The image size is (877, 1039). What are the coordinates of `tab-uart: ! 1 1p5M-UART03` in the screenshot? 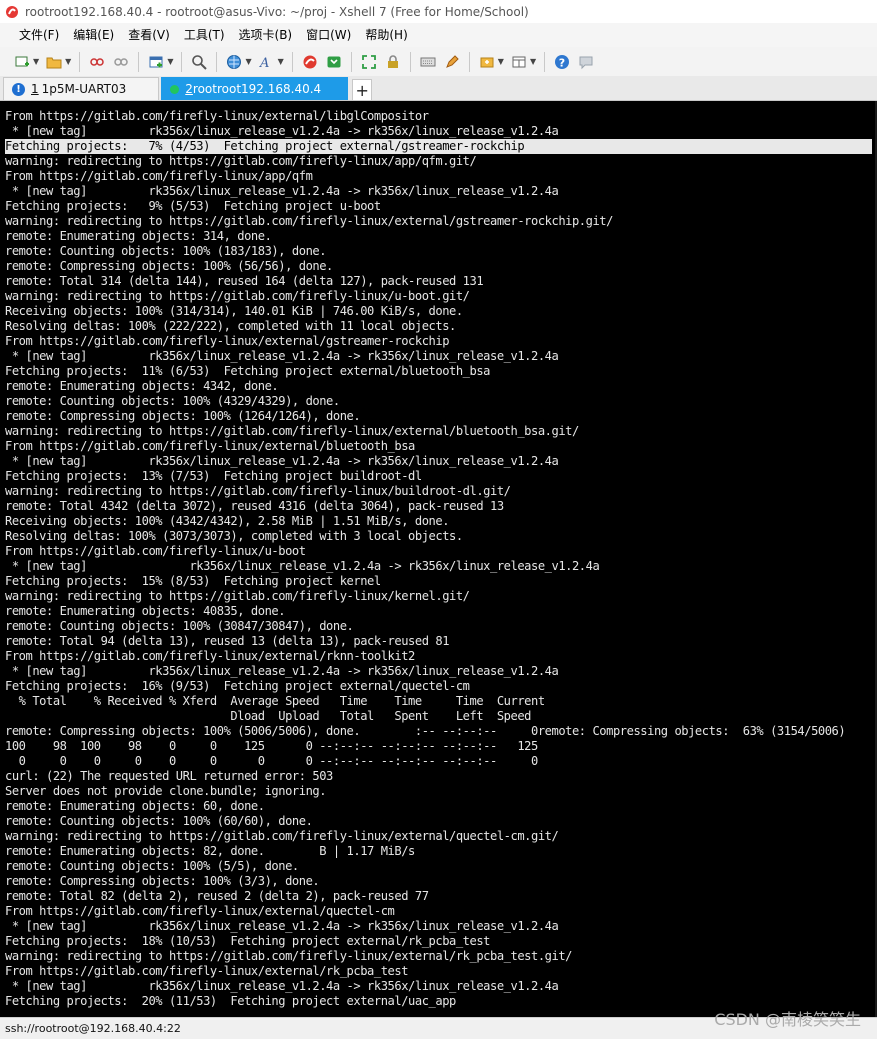 It's located at (81, 88).